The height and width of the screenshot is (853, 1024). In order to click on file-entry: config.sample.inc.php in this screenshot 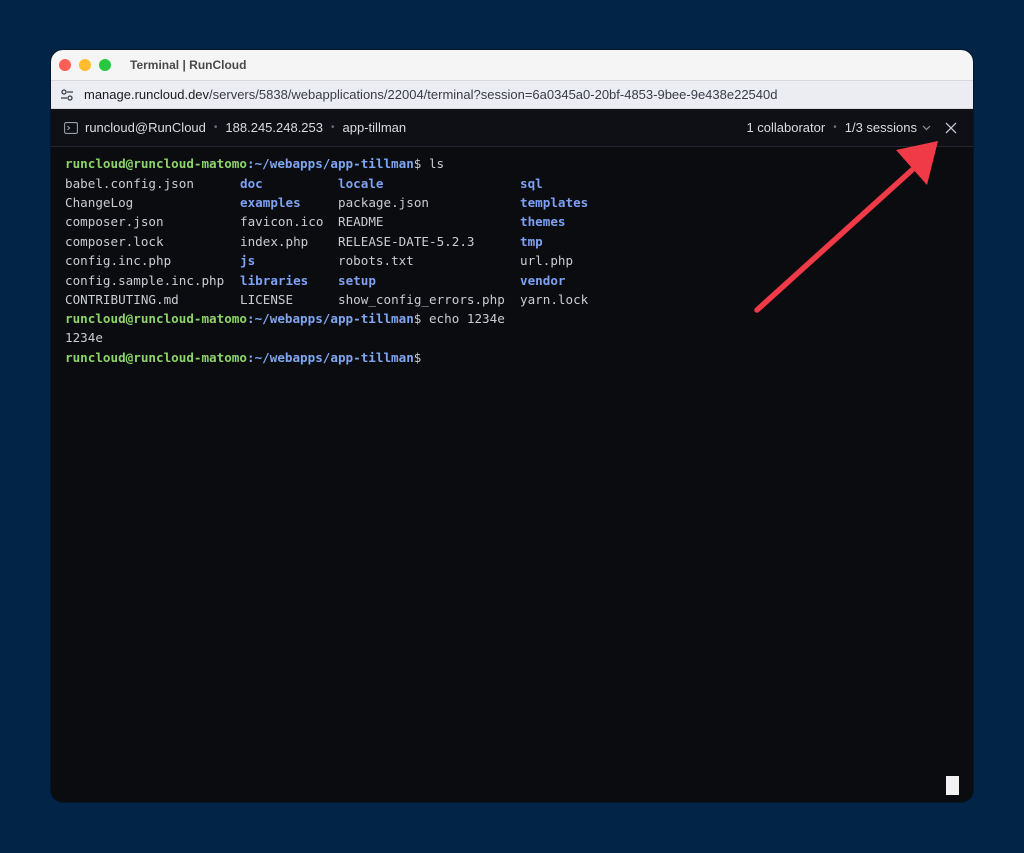, I will do `click(145, 280)`.